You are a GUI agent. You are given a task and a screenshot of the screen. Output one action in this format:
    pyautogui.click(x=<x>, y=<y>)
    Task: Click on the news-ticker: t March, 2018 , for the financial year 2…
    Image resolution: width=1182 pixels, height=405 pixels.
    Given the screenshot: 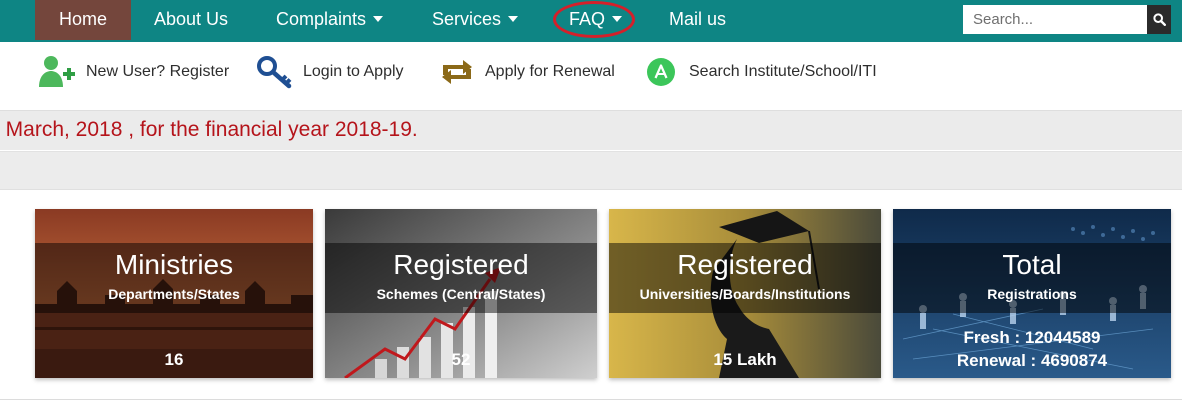 What is the action you would take?
    pyautogui.click(x=591, y=130)
    